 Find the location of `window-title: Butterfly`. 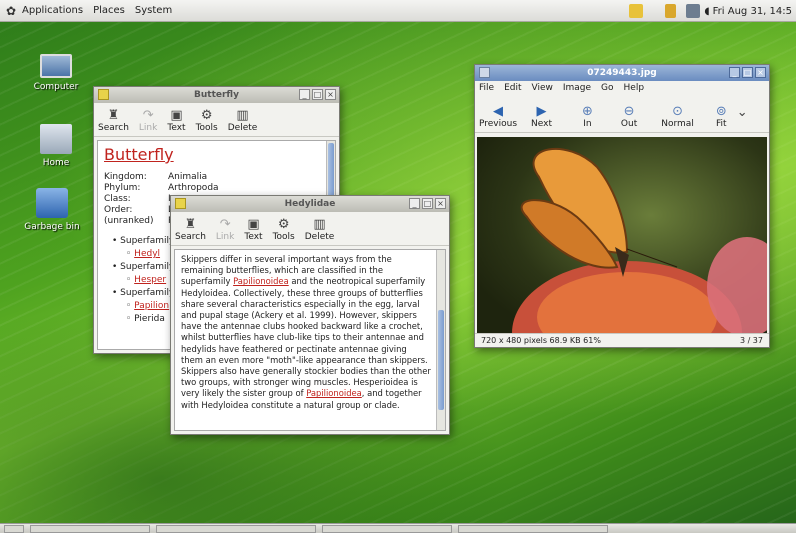

window-title: Butterfly is located at coordinates (216, 95).